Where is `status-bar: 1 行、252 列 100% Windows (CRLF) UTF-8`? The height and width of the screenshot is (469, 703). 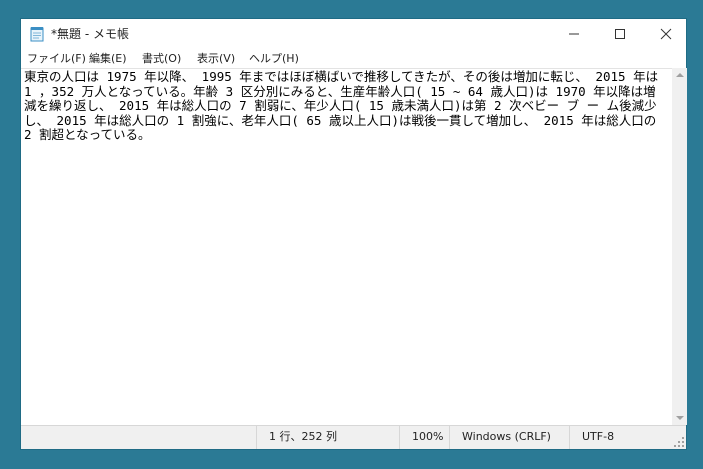
status-bar: 1 行、252 列 100% Windows (CRLF) UTF-8 is located at coordinates (353, 437).